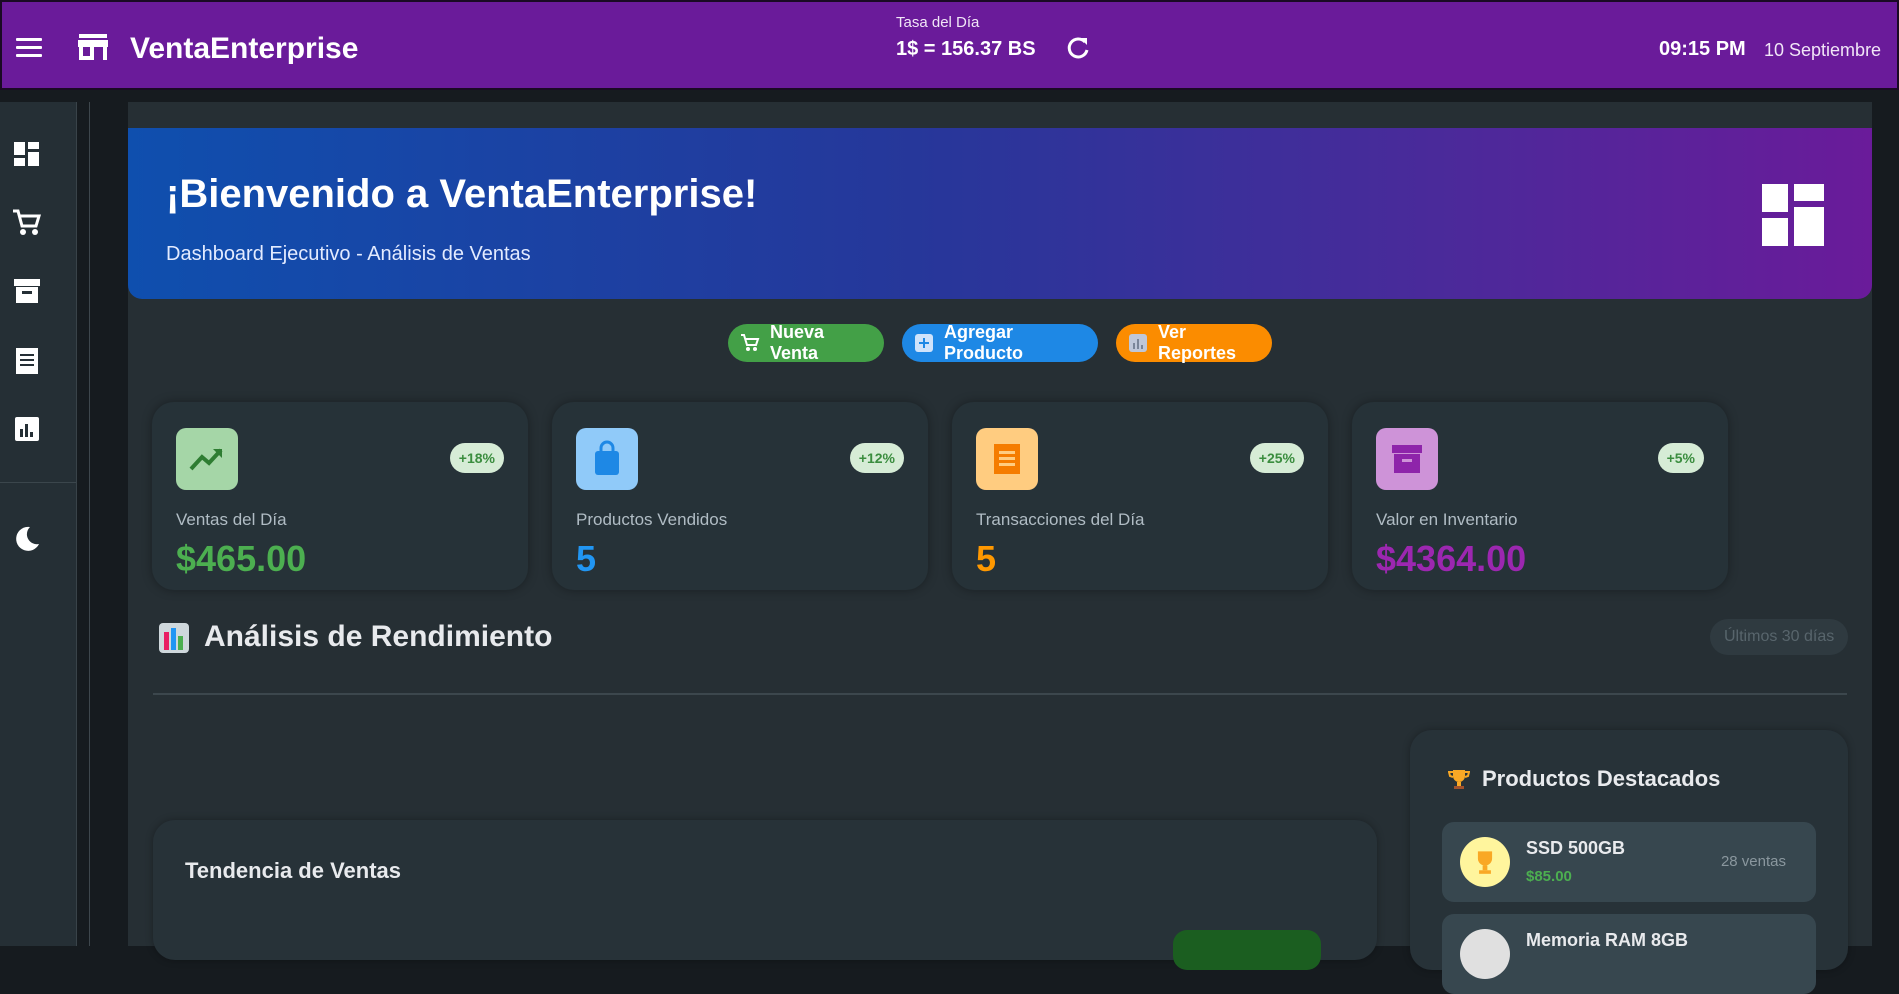 Image resolution: width=1899 pixels, height=994 pixels. What do you see at coordinates (1629, 954) in the screenshot?
I see `list-item: Memoria RAM 8GB` at bounding box center [1629, 954].